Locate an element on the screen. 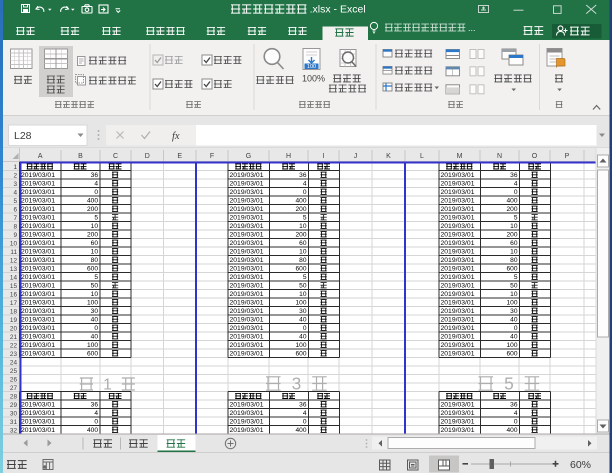  svg-text: 15 is located at coordinates (14, 286).